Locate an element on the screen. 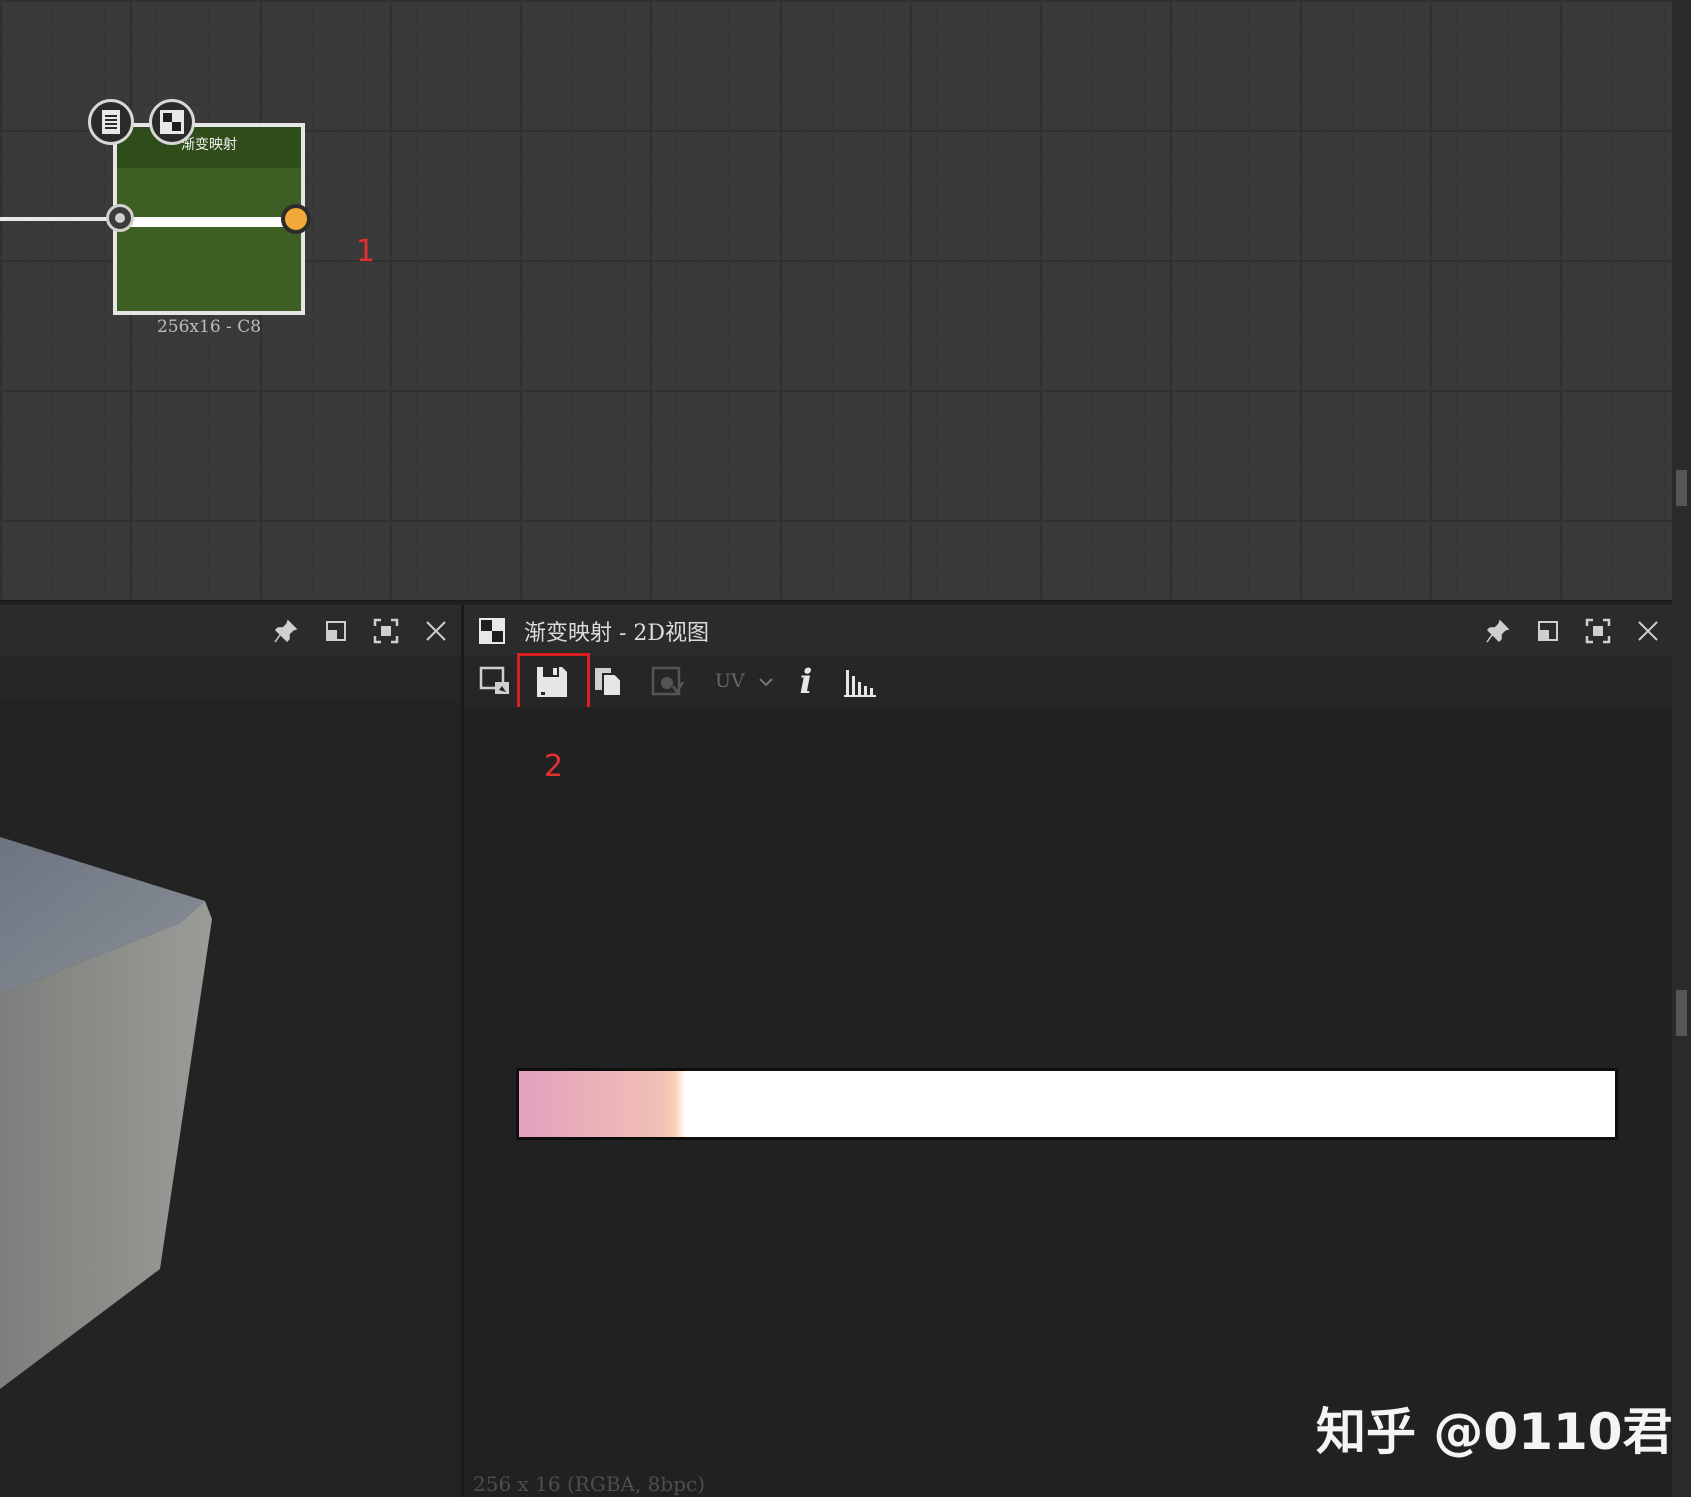  node-resolution-label: 256x16 - C8 is located at coordinates (209, 327).